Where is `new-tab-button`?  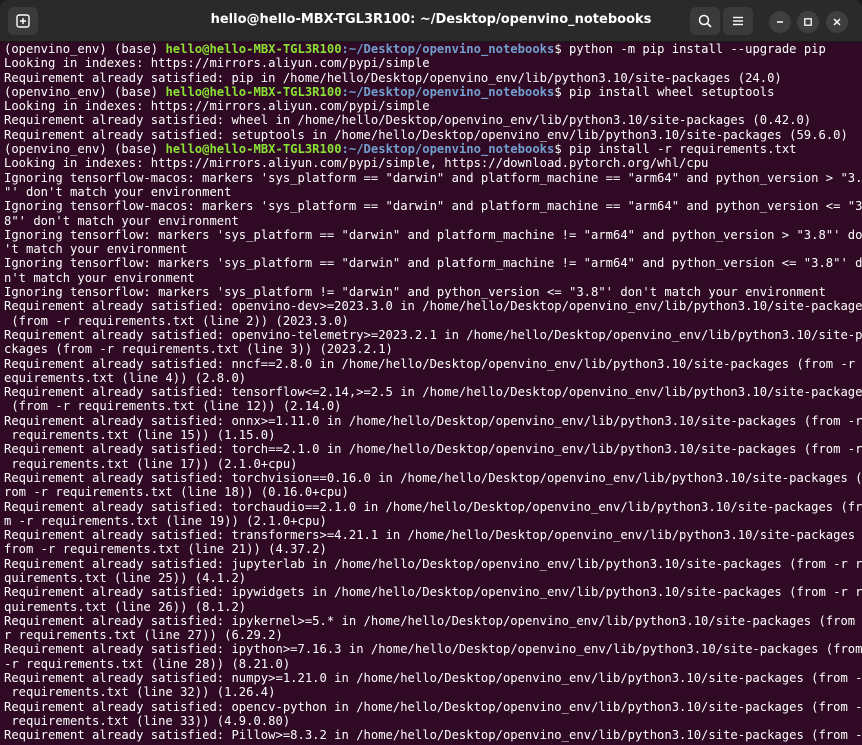 new-tab-button is located at coordinates (23, 21).